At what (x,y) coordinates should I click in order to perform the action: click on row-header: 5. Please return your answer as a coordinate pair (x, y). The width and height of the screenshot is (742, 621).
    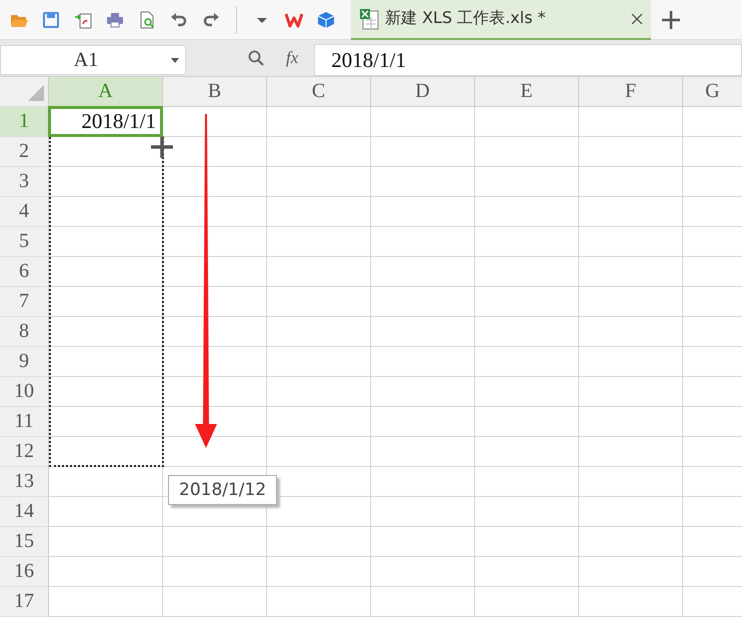
    Looking at the image, I should click on (24, 242).